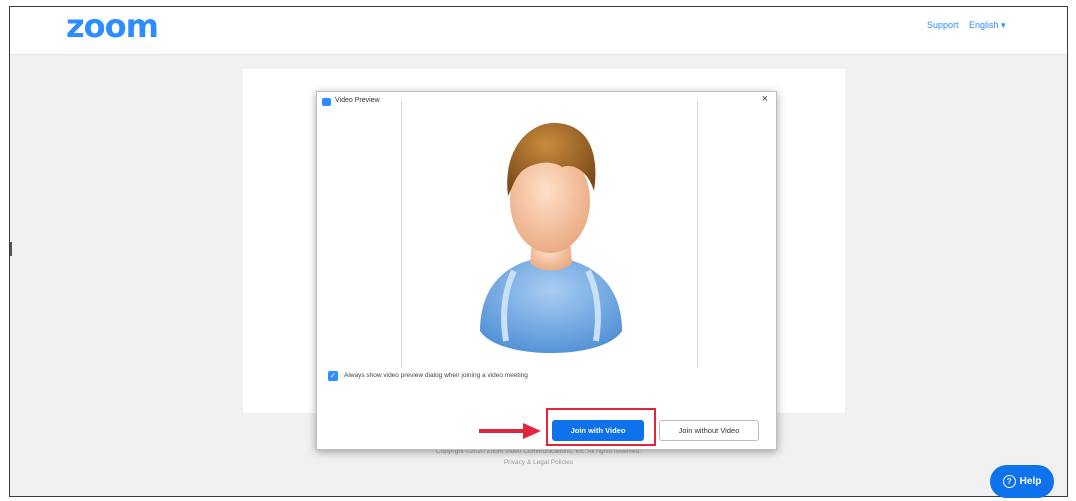 This screenshot has height=501, width=1076. I want to click on top-navbar: zoom Support English ▾, so click(538, 31).